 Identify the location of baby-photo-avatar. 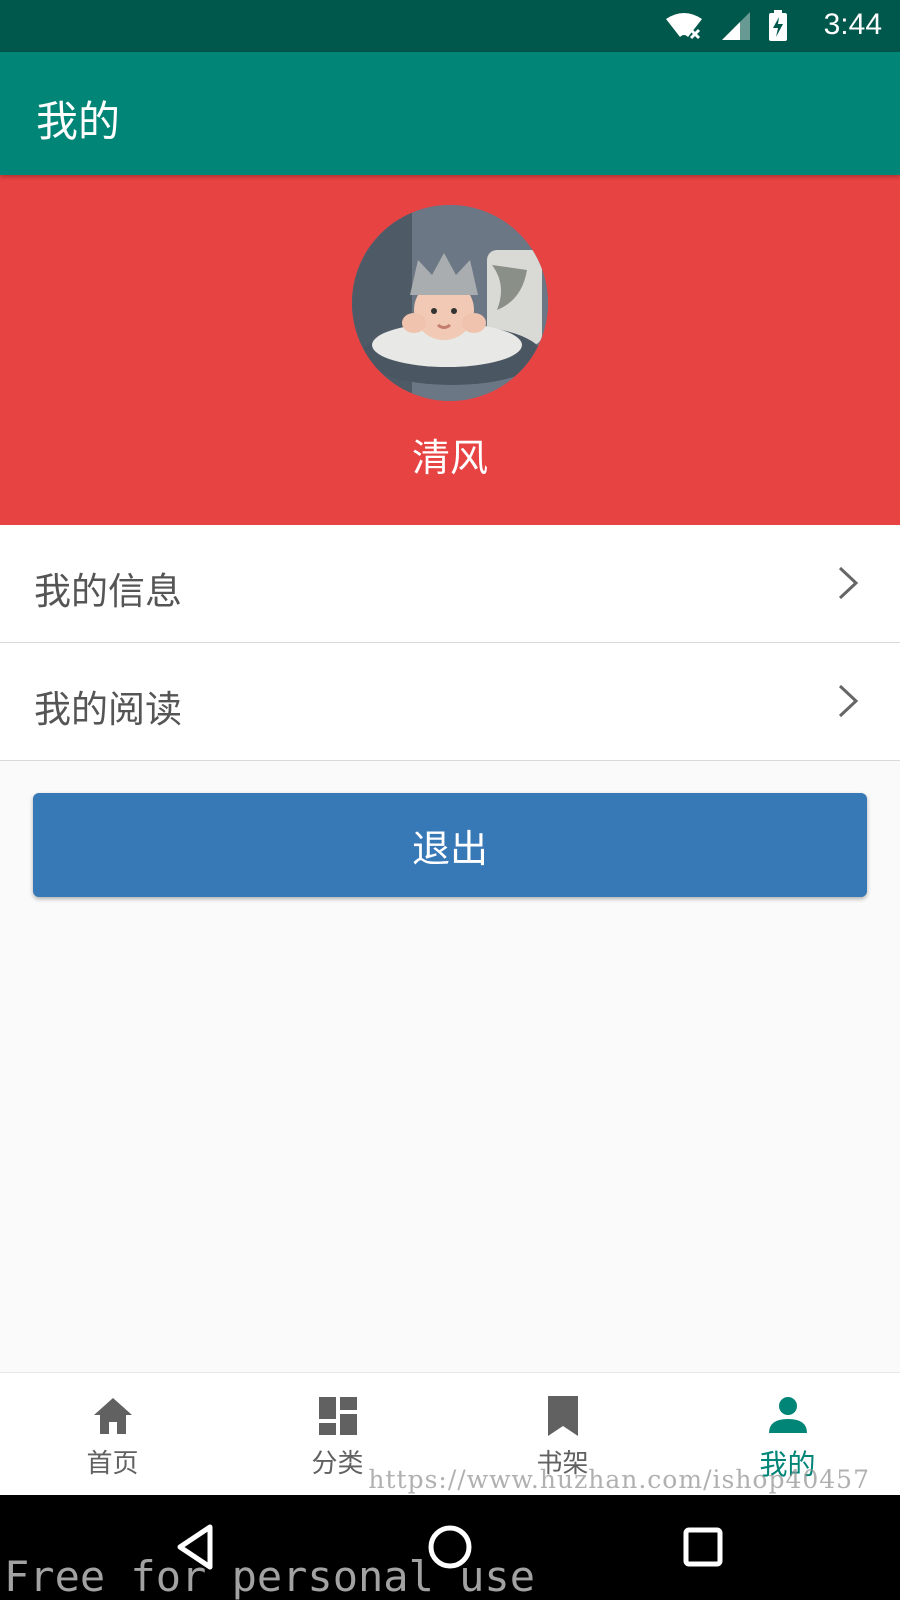
(450, 303).